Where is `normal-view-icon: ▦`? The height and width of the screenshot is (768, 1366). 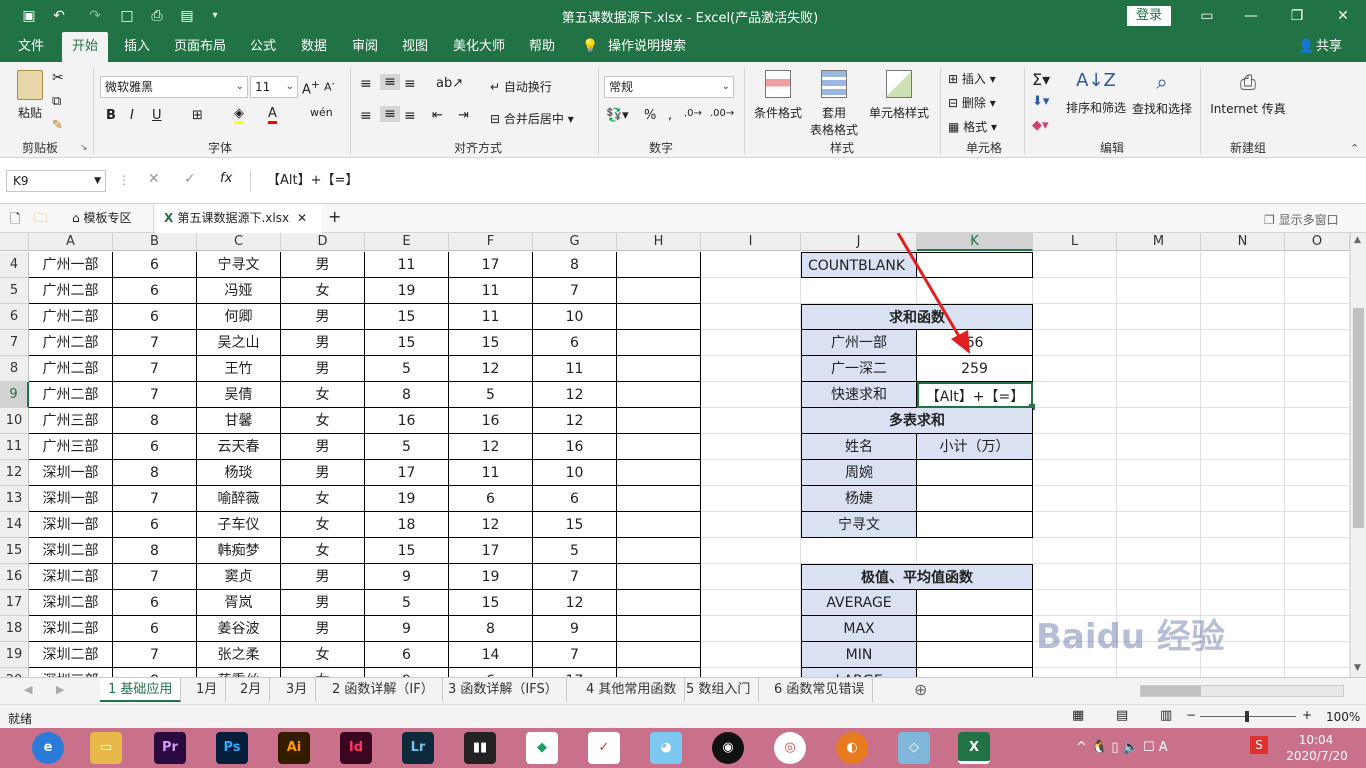 normal-view-icon: ▦ is located at coordinates (1078, 715).